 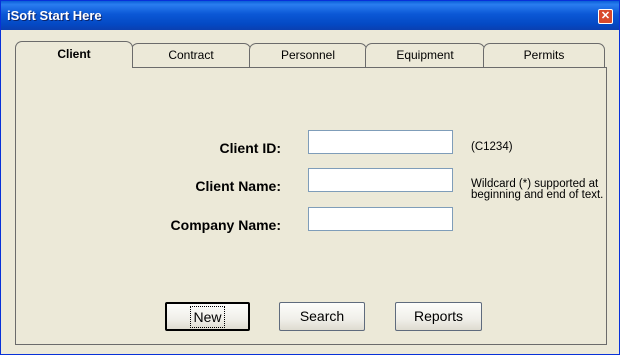 I want to click on window-title: iSoft Start Here, so click(x=54, y=15).